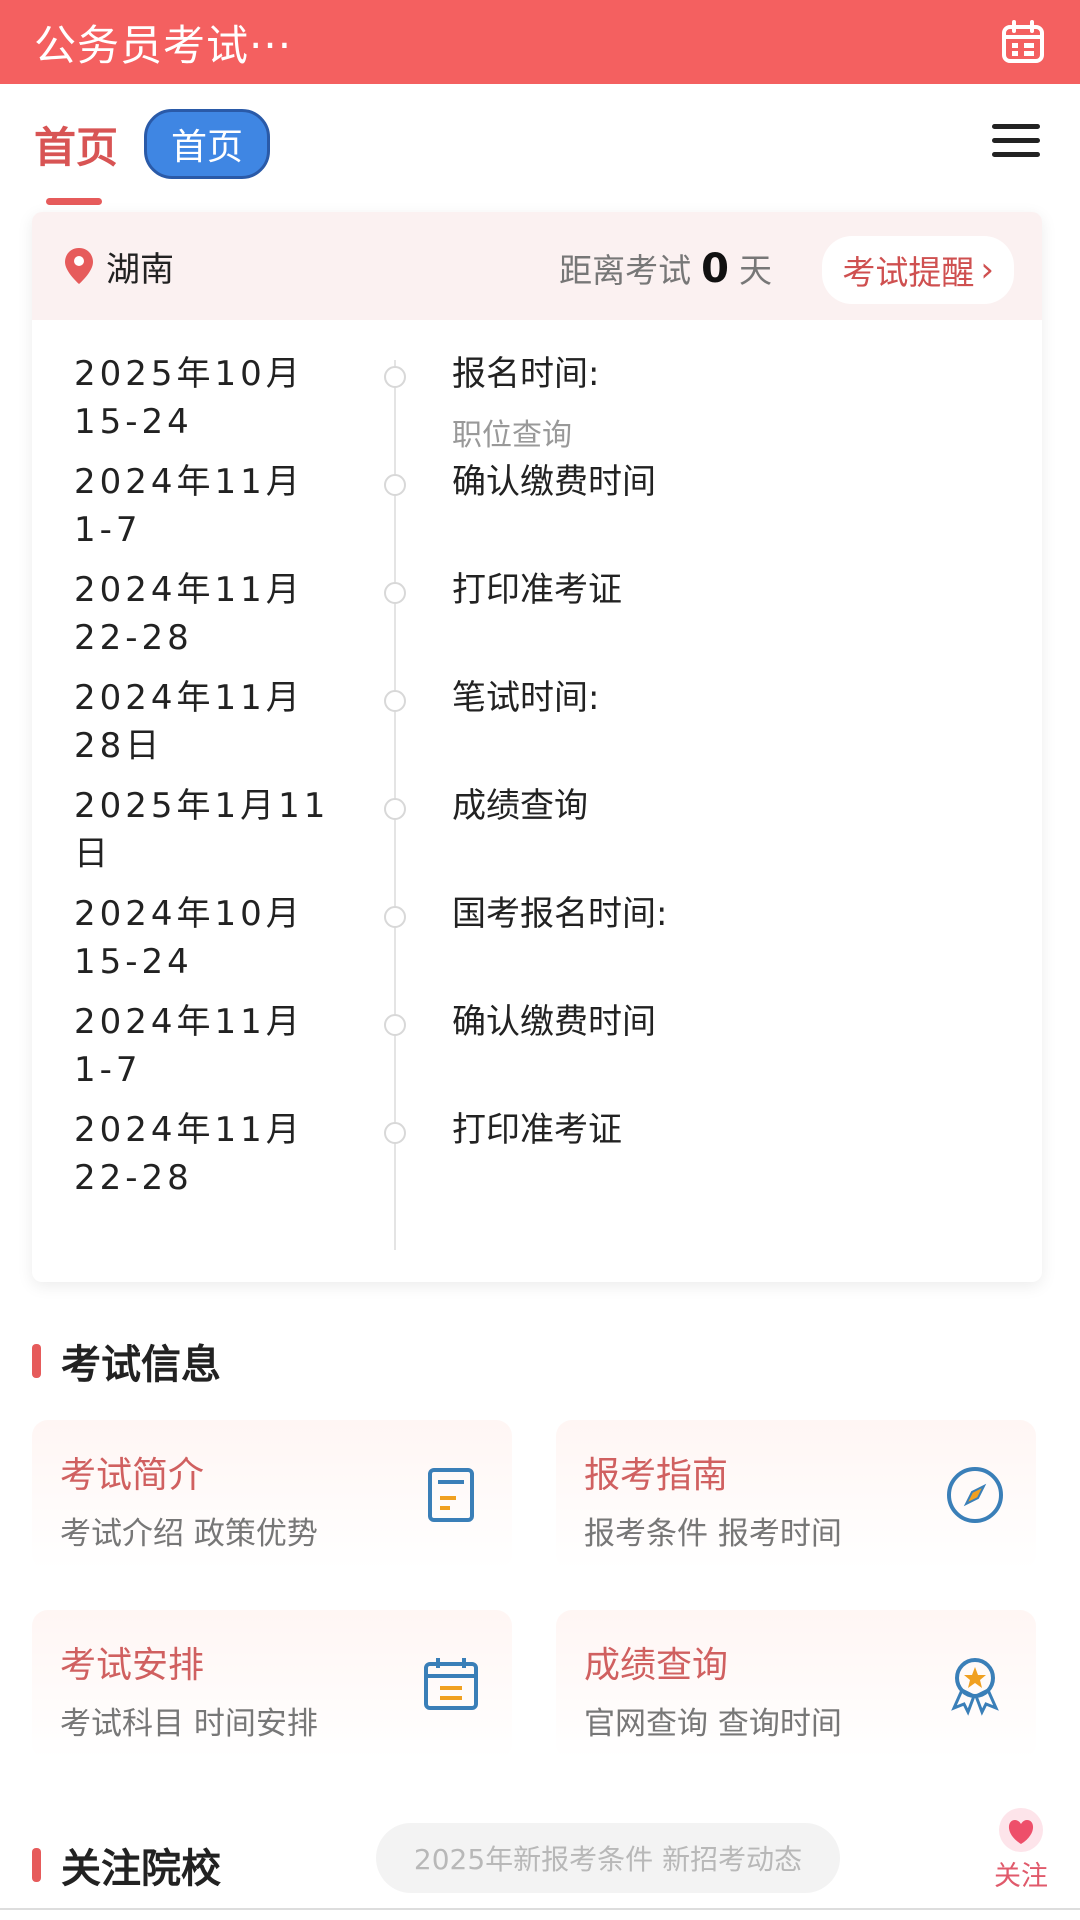  I want to click on follow-section-header: 关注院校, so click(126, 1865).